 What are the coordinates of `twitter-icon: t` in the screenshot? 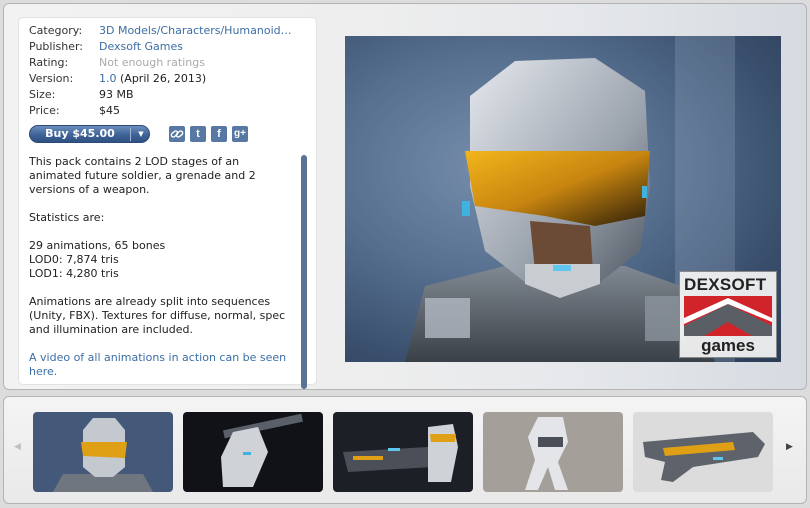 It's located at (198, 134).